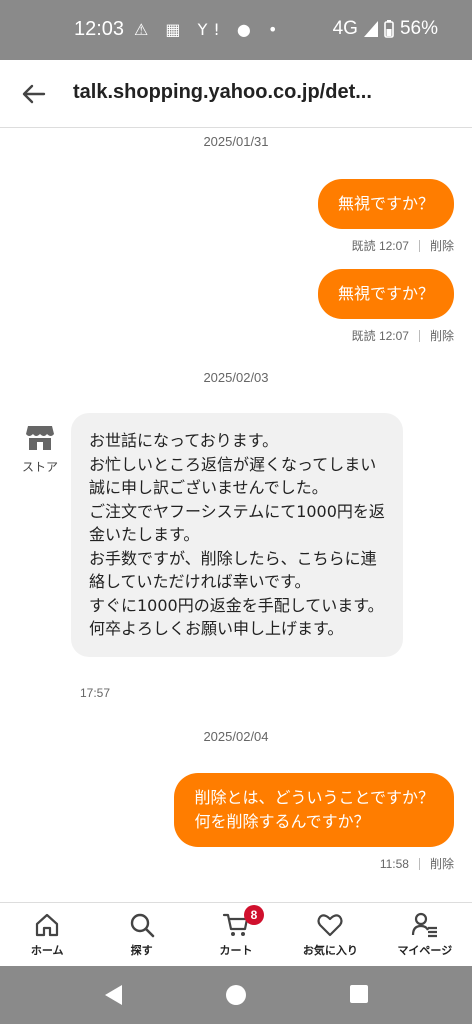 Image resolution: width=472 pixels, height=1024 pixels. I want to click on recents-square-icon, so click(359, 994).